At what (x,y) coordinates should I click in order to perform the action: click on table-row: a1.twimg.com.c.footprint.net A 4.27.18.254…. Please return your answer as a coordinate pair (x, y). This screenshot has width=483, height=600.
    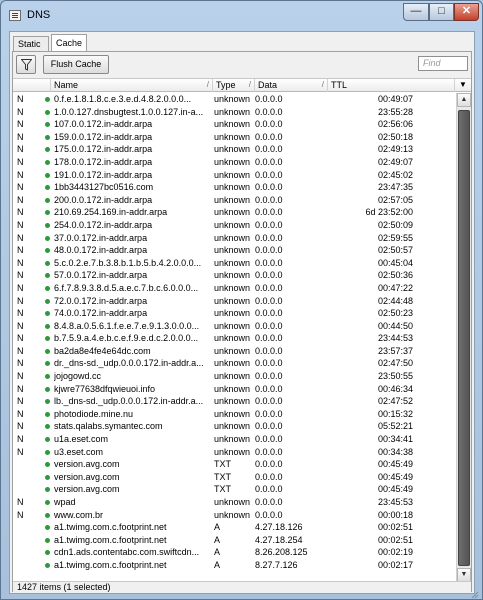
    Looking at the image, I should click on (234, 540).